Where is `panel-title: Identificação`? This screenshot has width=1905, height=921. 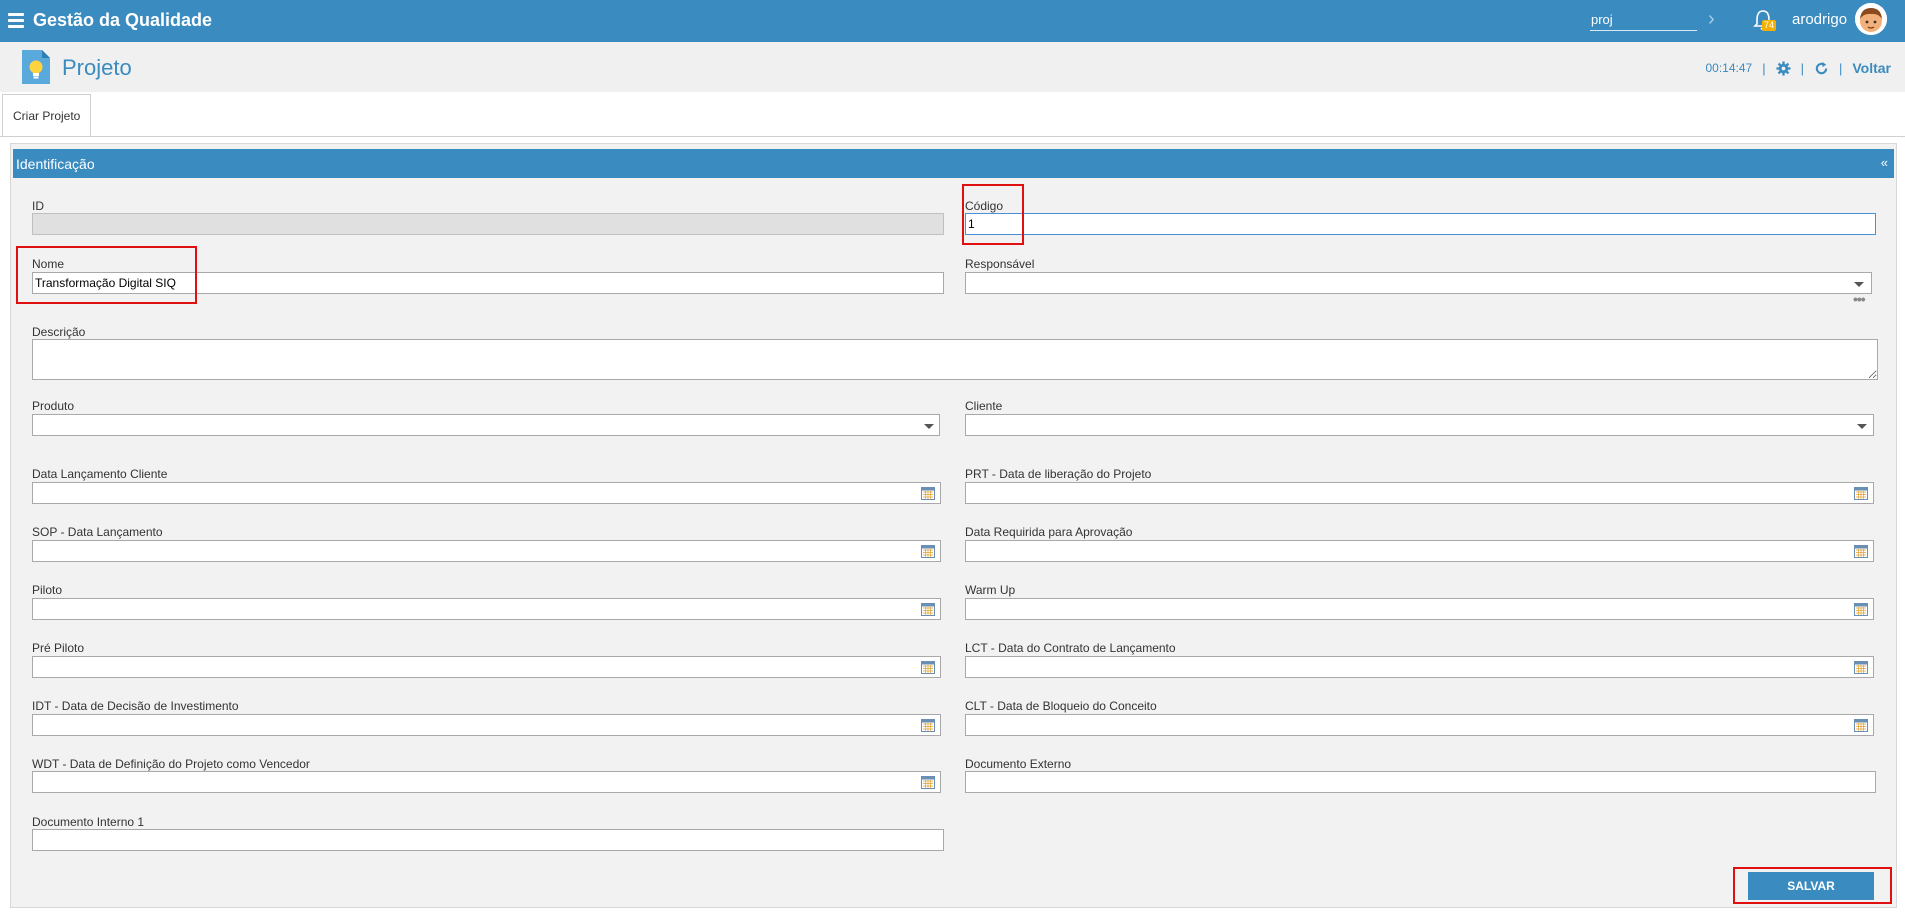 panel-title: Identificação is located at coordinates (55, 164).